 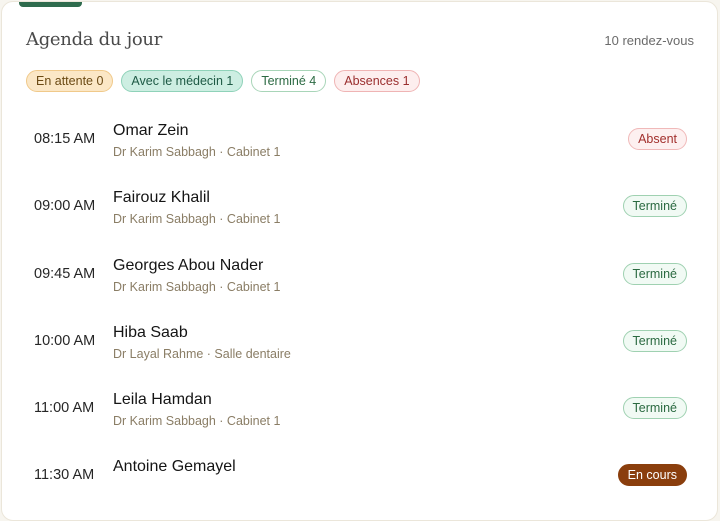 I want to click on filter-chip-waiting: En attente 0, so click(x=70, y=81).